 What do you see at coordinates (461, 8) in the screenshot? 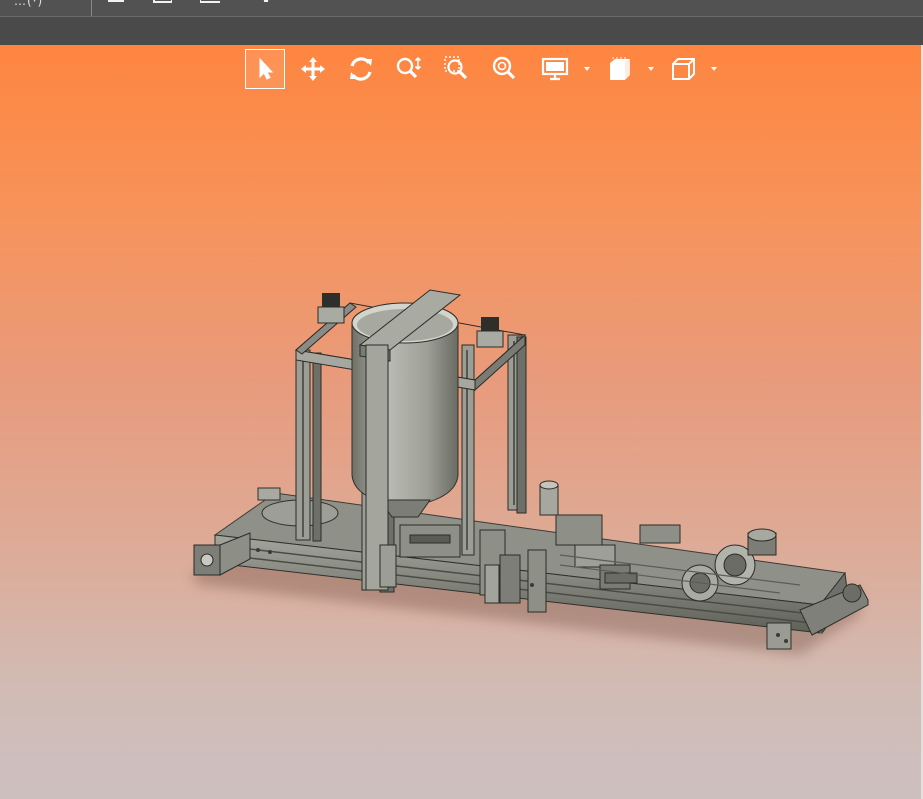
I see `top-toolbar: …(·)` at bounding box center [461, 8].